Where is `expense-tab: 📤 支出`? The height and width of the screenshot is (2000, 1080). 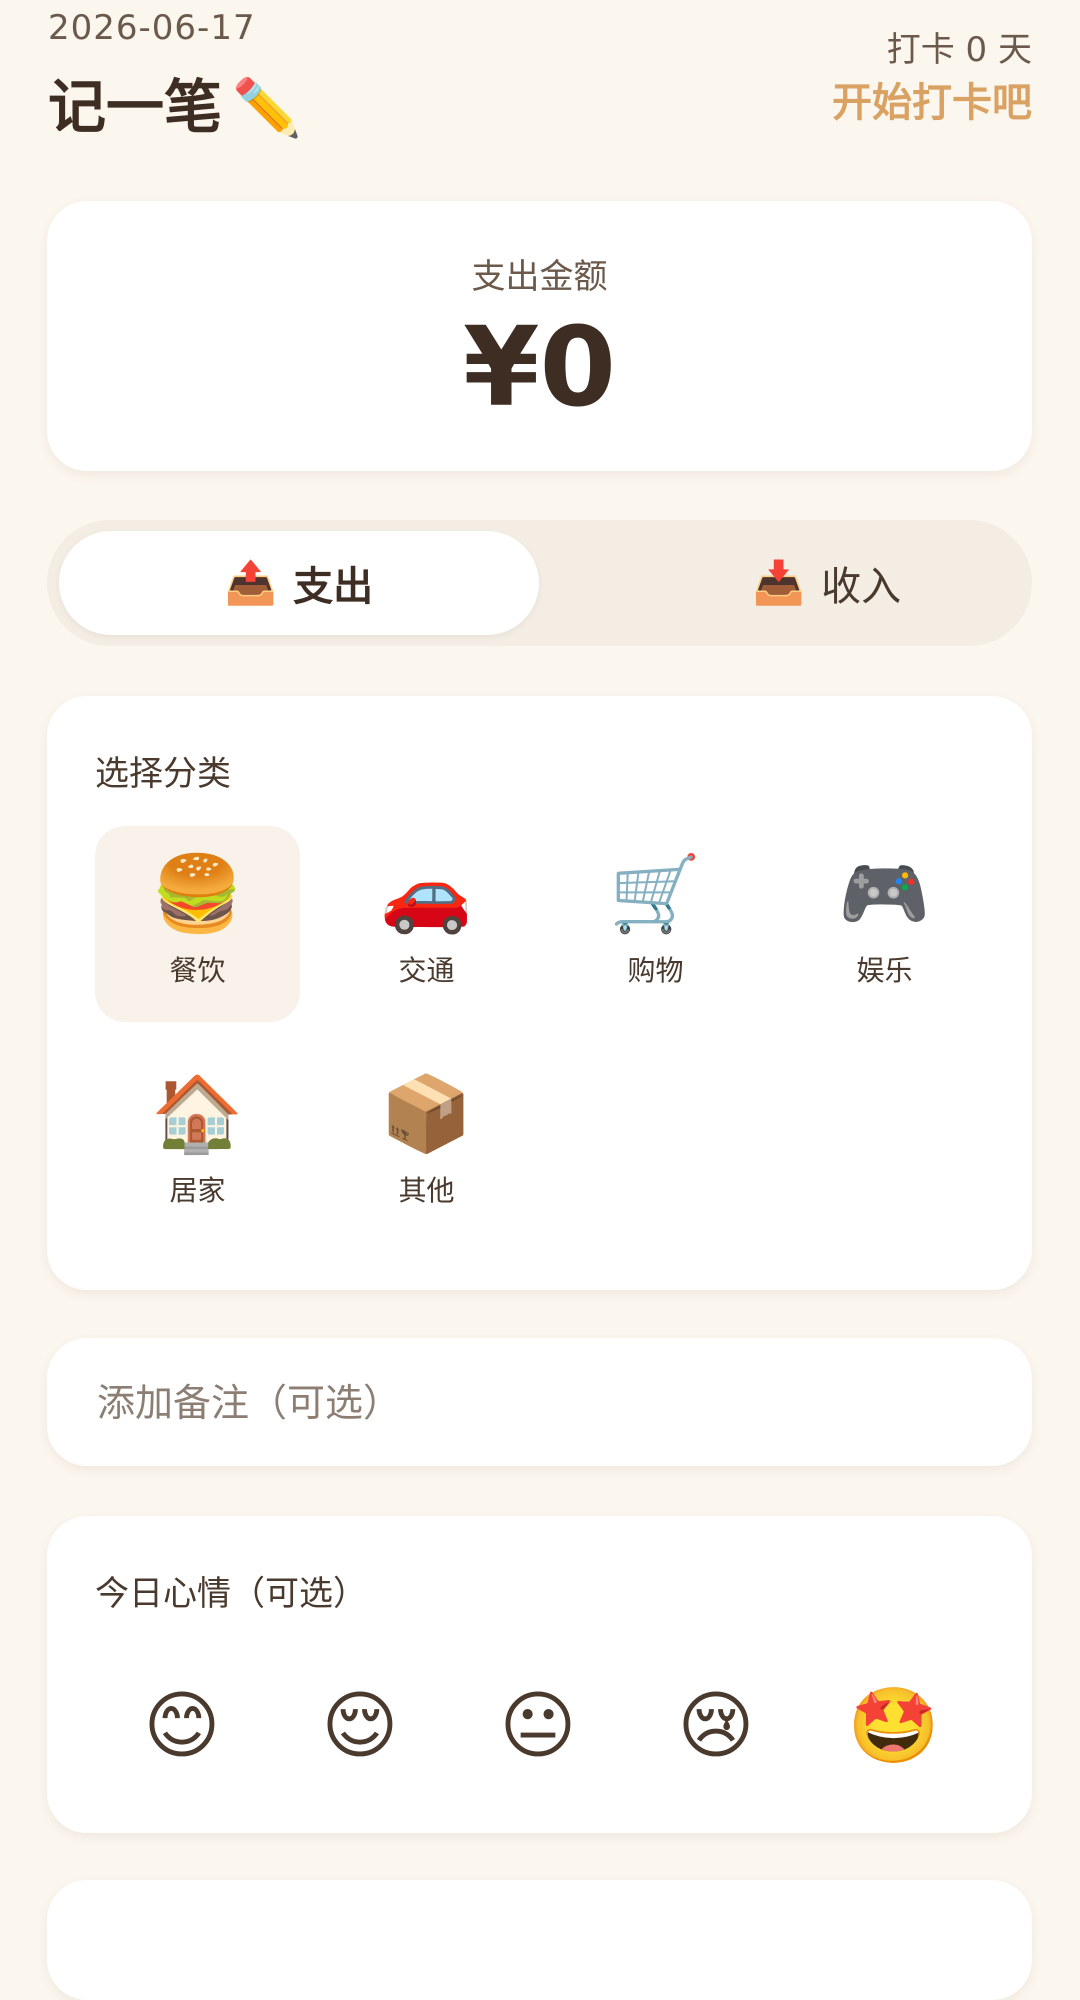 expense-tab: 📤 支出 is located at coordinates (299, 583).